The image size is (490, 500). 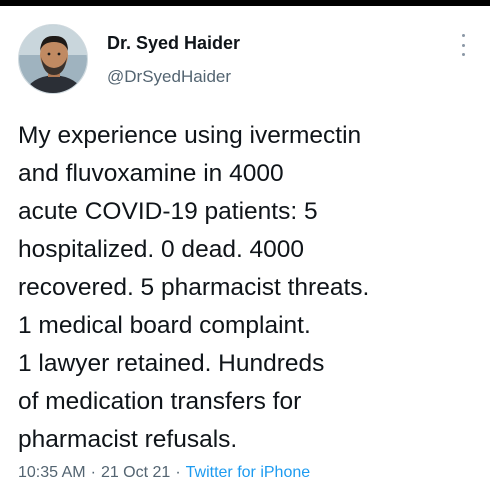 I want to click on author-info: Dr. Syed Haider @DrSyedHaider, so click(x=173, y=60).